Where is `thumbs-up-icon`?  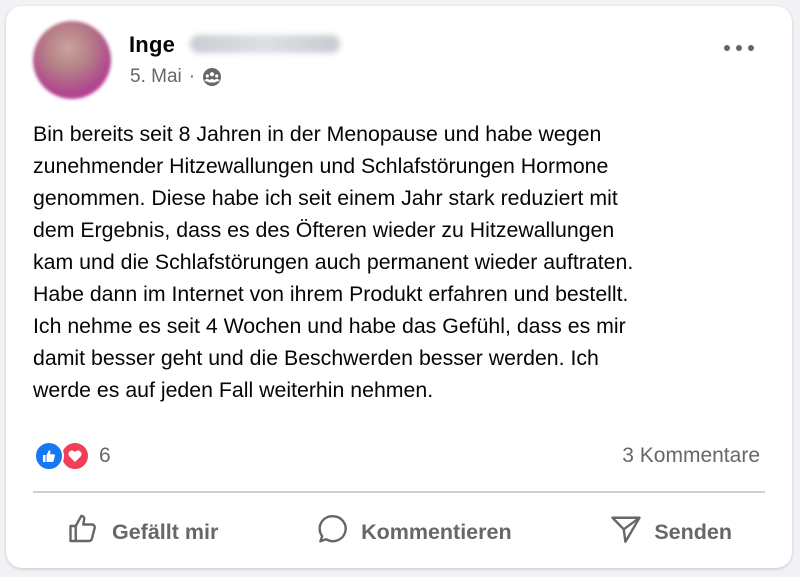
thumbs-up-icon is located at coordinates (89, 532).